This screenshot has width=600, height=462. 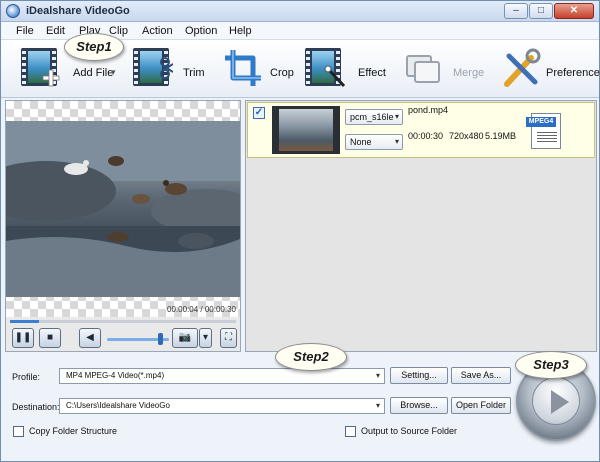 What do you see at coordinates (543, 131) in the screenshot?
I see `mpeg4-file-icon: MPEG4` at bounding box center [543, 131].